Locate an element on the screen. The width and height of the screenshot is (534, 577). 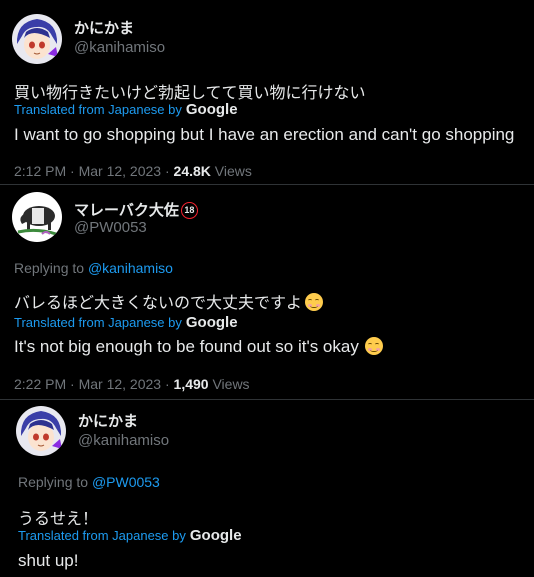
views-count: 1,490 is located at coordinates (191, 384).